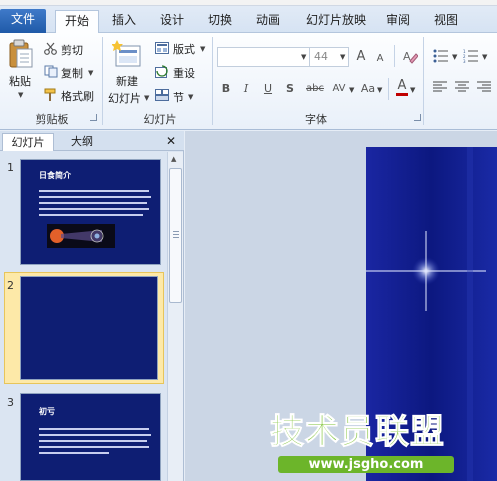  Describe the element at coordinates (315, 89) in the screenshot. I see `strikethrough-button: abc` at that location.